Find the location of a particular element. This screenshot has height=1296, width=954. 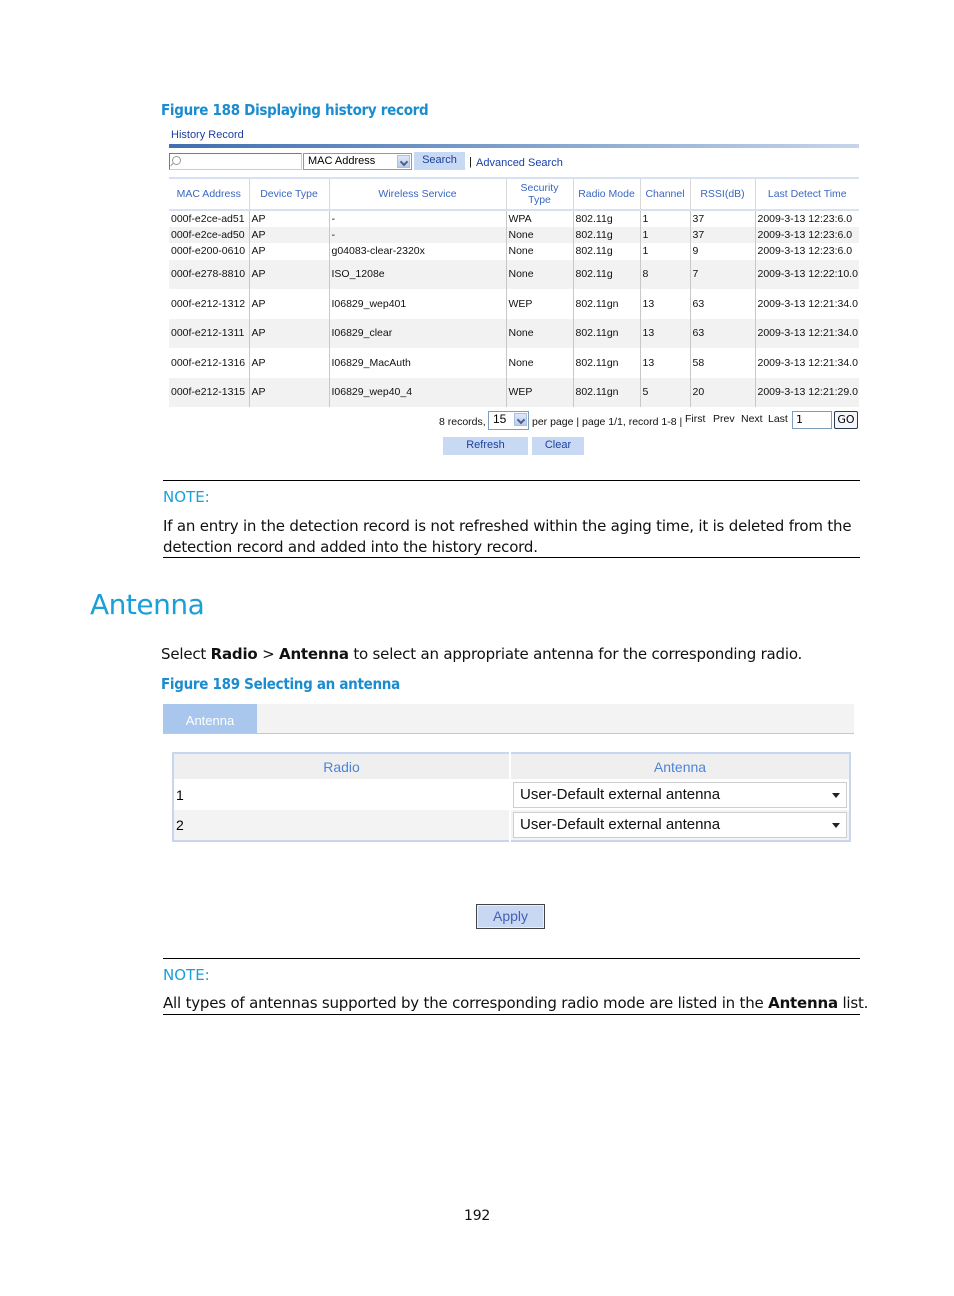

cell-rssi: 7 is located at coordinates (722, 274).